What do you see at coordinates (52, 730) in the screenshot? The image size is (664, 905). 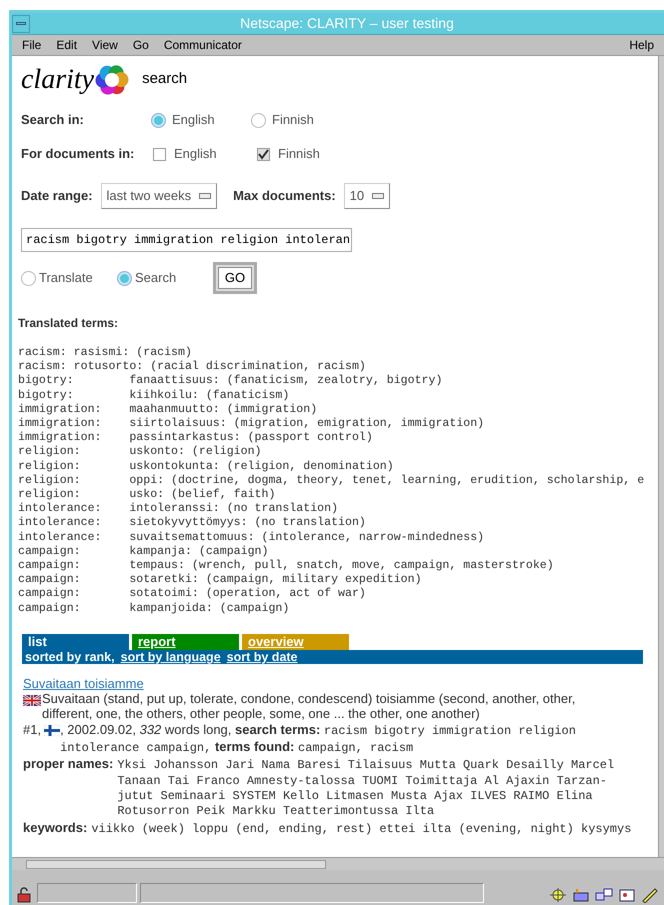 I see `finland-flag-icon` at bounding box center [52, 730].